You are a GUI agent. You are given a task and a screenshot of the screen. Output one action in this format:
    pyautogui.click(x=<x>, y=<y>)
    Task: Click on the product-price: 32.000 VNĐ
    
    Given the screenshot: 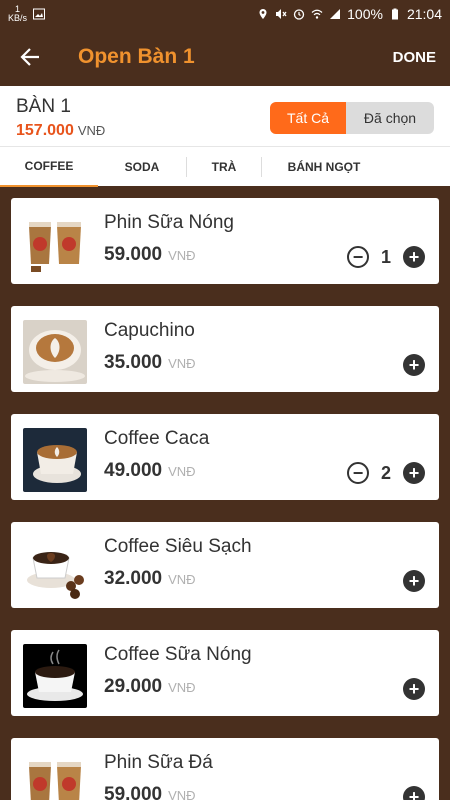 What is the action you would take?
    pyautogui.click(x=150, y=579)
    